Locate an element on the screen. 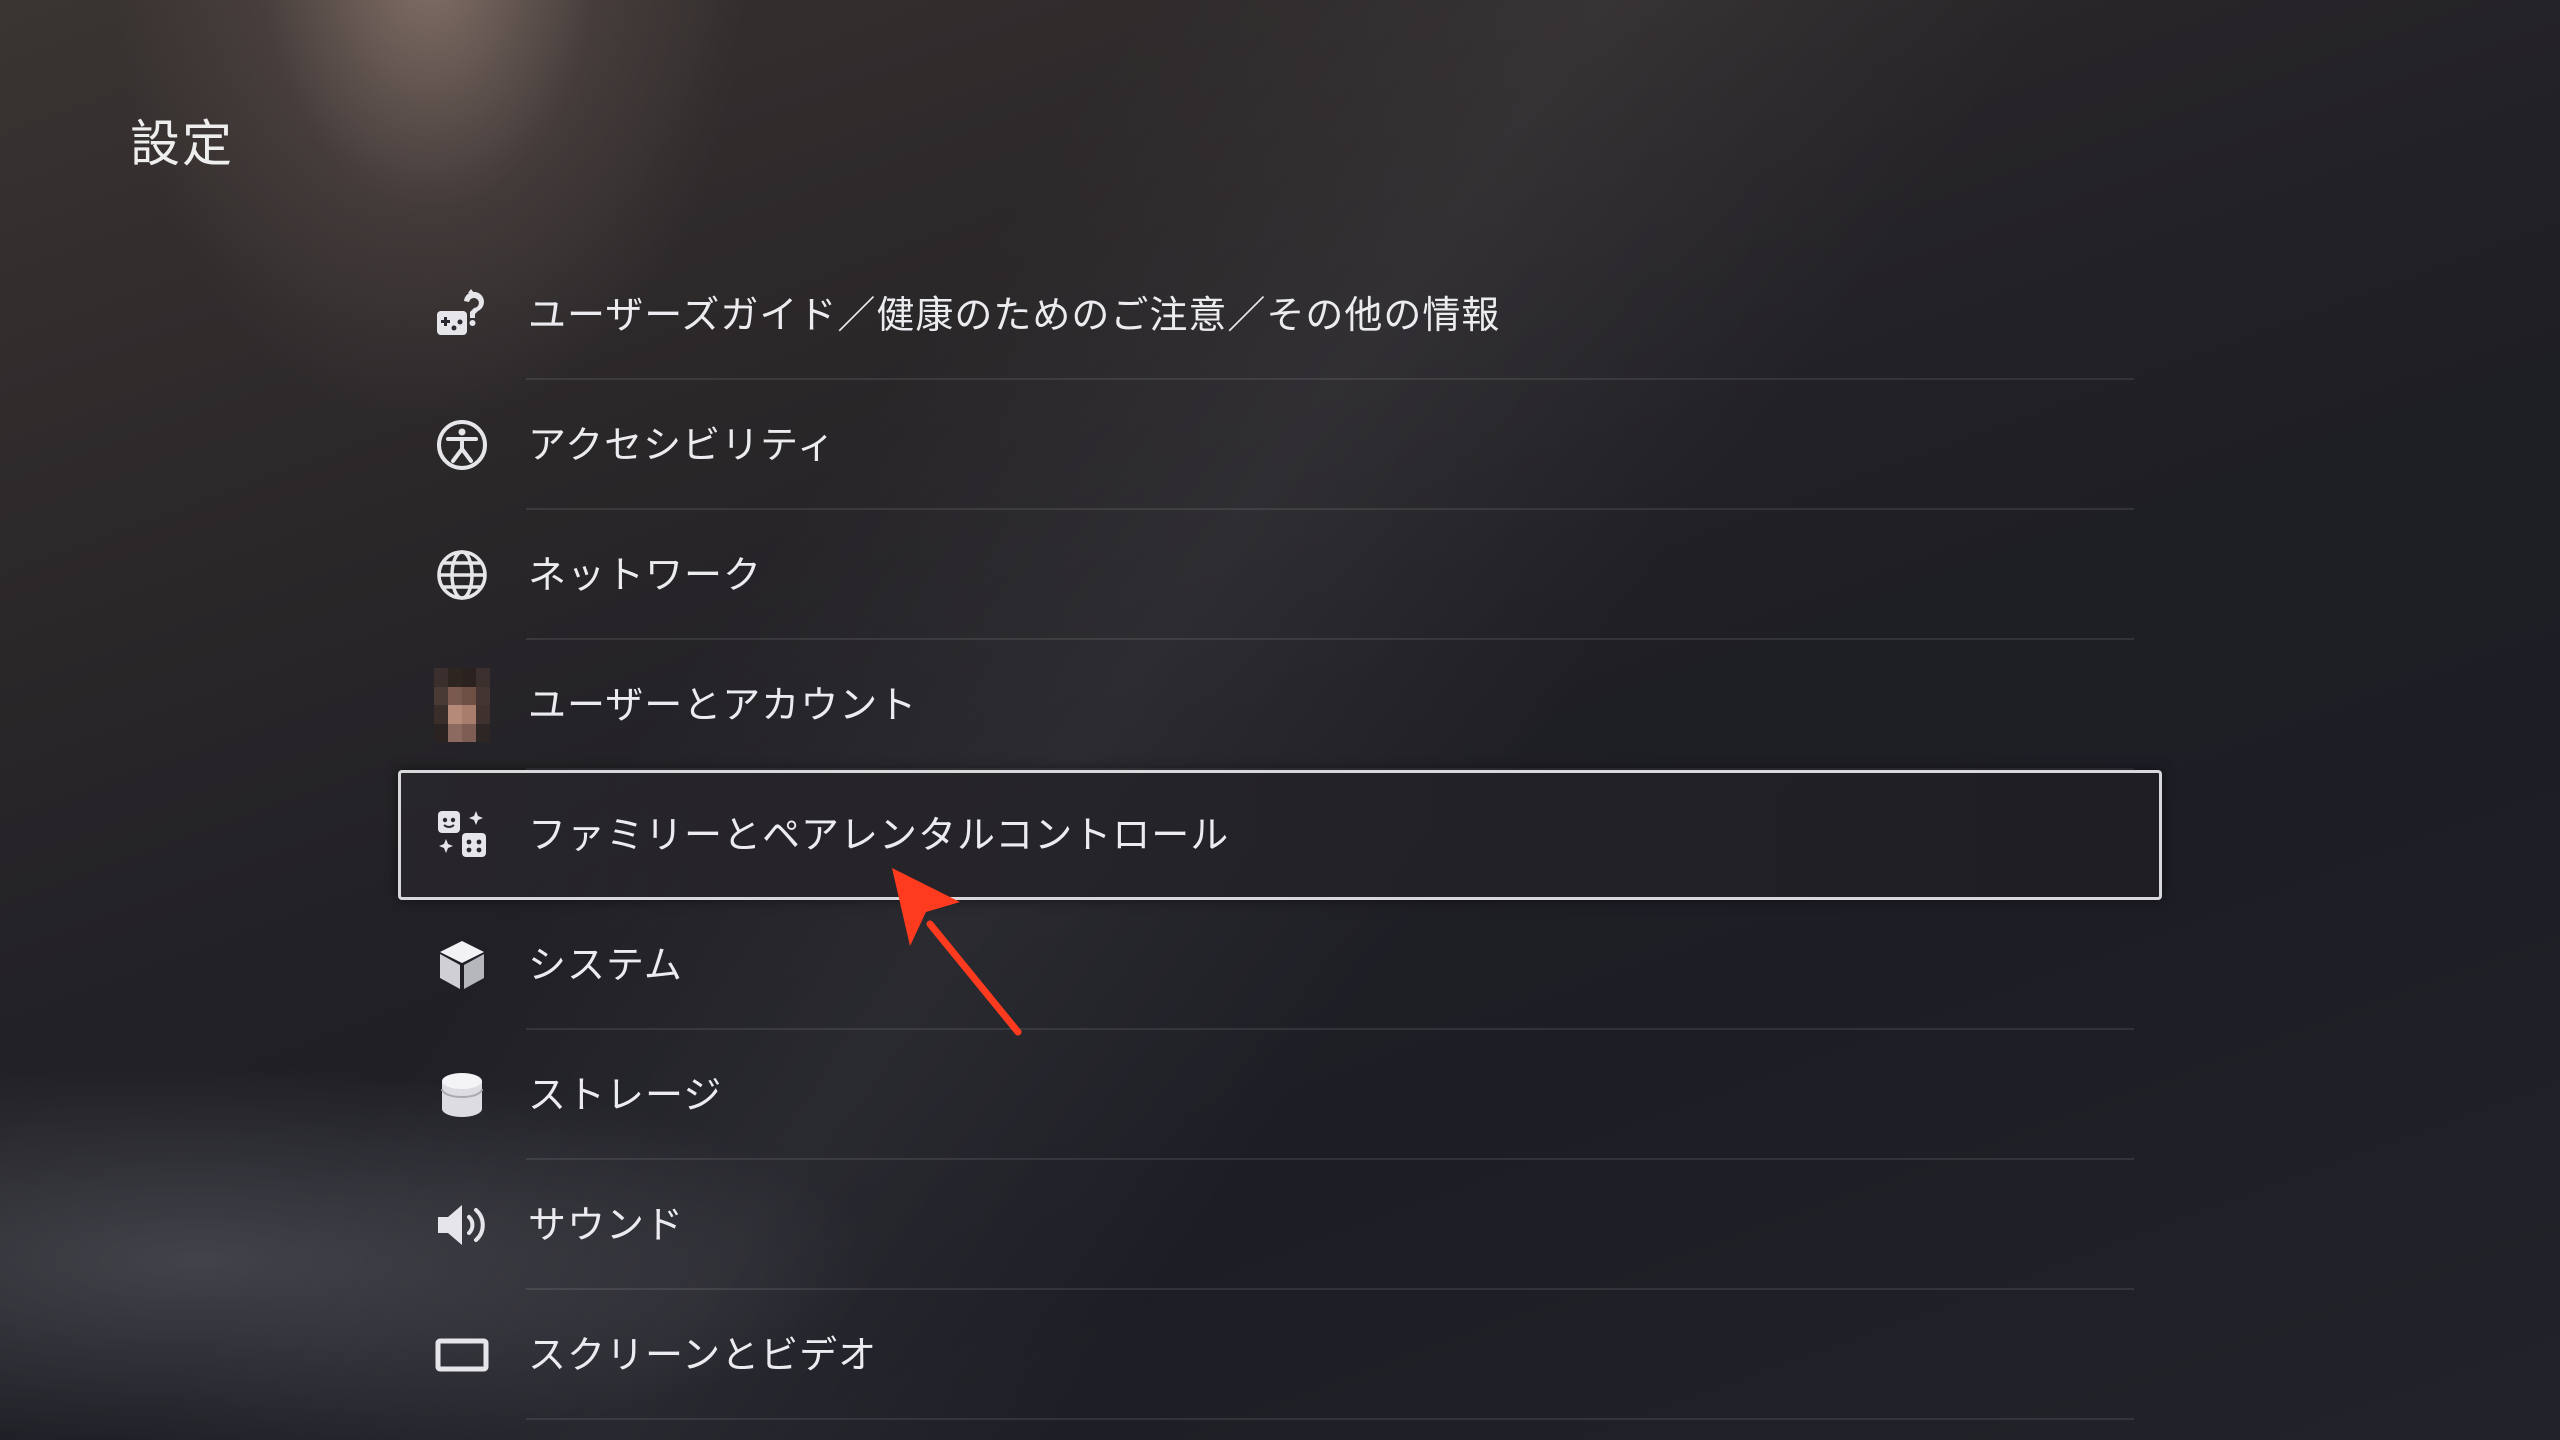  settings-item-label: ファミリーとペアレンタルコントロール is located at coordinates (879, 835).